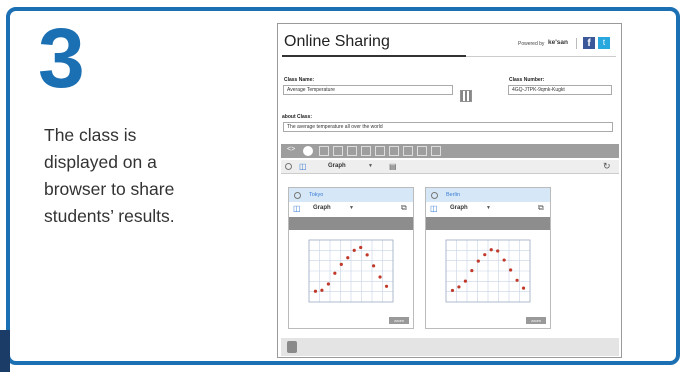 The image size is (685, 372). I want to click on facebook-icon: f, so click(589, 43).